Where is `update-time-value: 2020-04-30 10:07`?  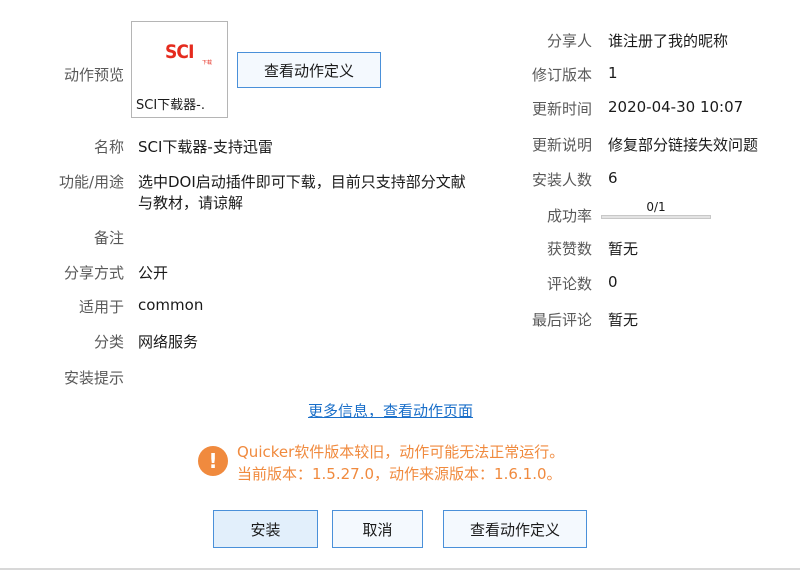
update-time-value: 2020-04-30 10:07 is located at coordinates (676, 107).